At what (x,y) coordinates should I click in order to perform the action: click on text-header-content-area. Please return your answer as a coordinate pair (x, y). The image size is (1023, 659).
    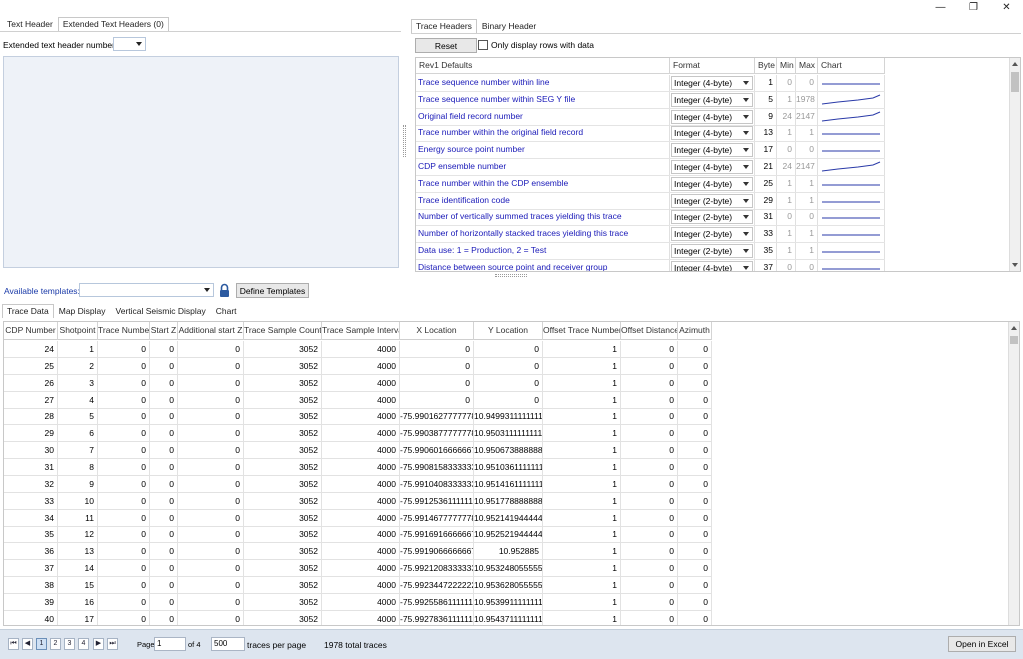
    Looking at the image, I should click on (201, 162).